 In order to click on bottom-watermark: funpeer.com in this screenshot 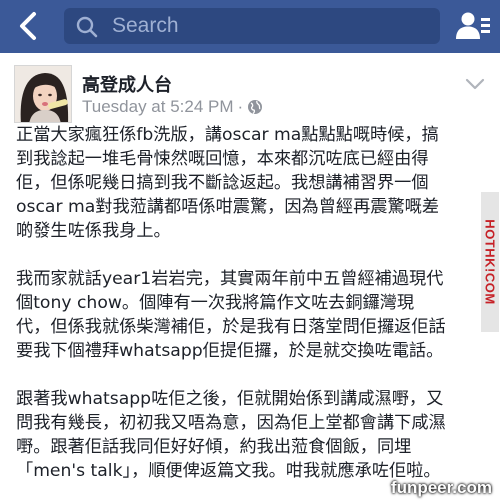, I will do `click(441, 487)`.